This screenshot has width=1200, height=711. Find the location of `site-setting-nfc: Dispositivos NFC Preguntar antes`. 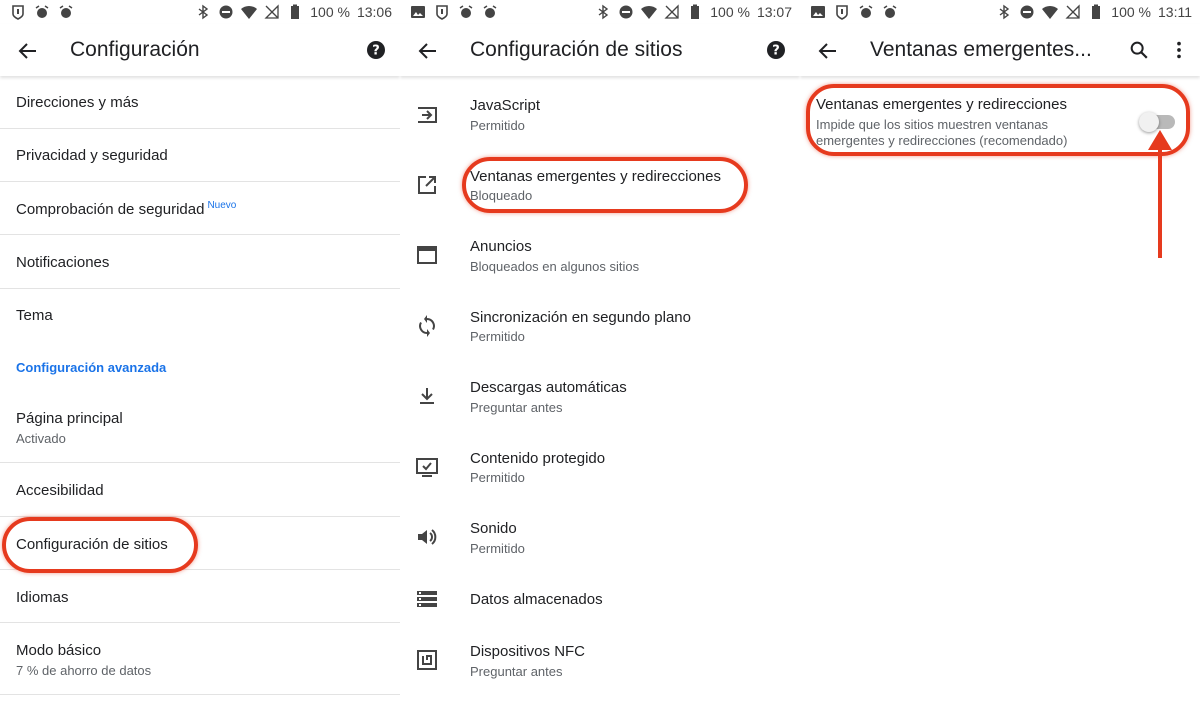

site-setting-nfc: Dispositivos NFC Preguntar antes is located at coordinates (600, 661).